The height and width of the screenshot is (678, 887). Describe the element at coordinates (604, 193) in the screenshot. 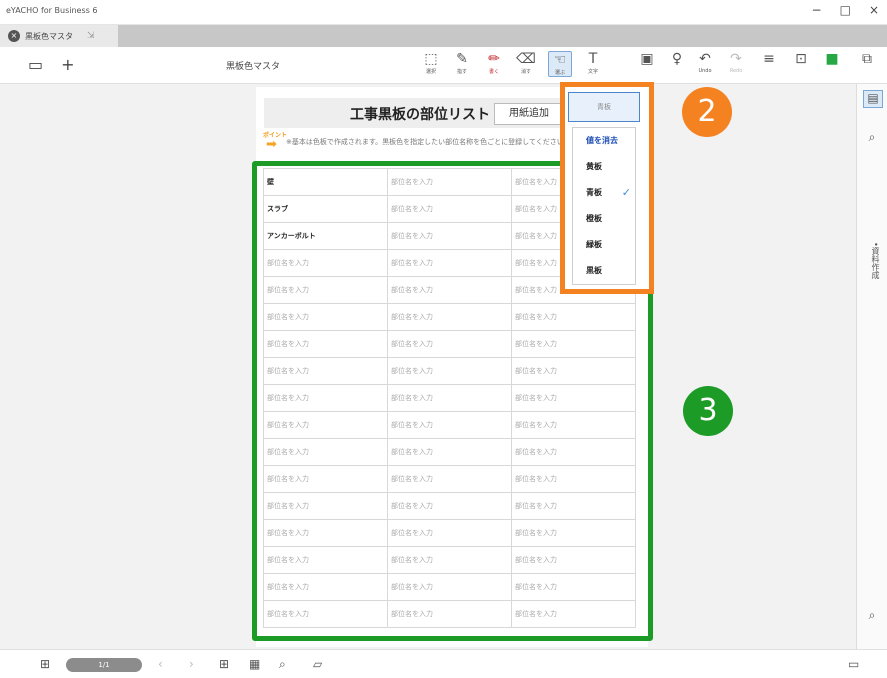

I see `color-option: 青板 ✓` at that location.